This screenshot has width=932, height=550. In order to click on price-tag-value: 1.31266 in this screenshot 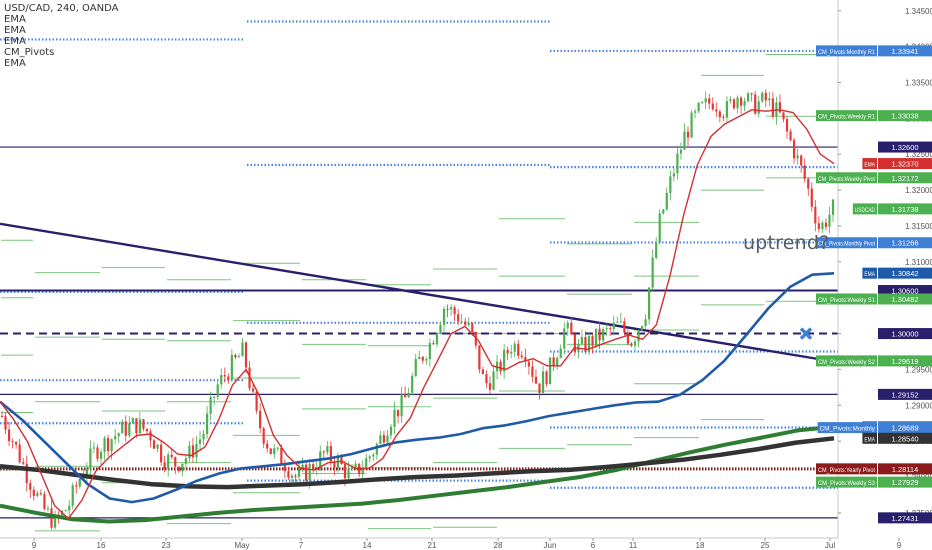, I will do `click(904, 243)`.